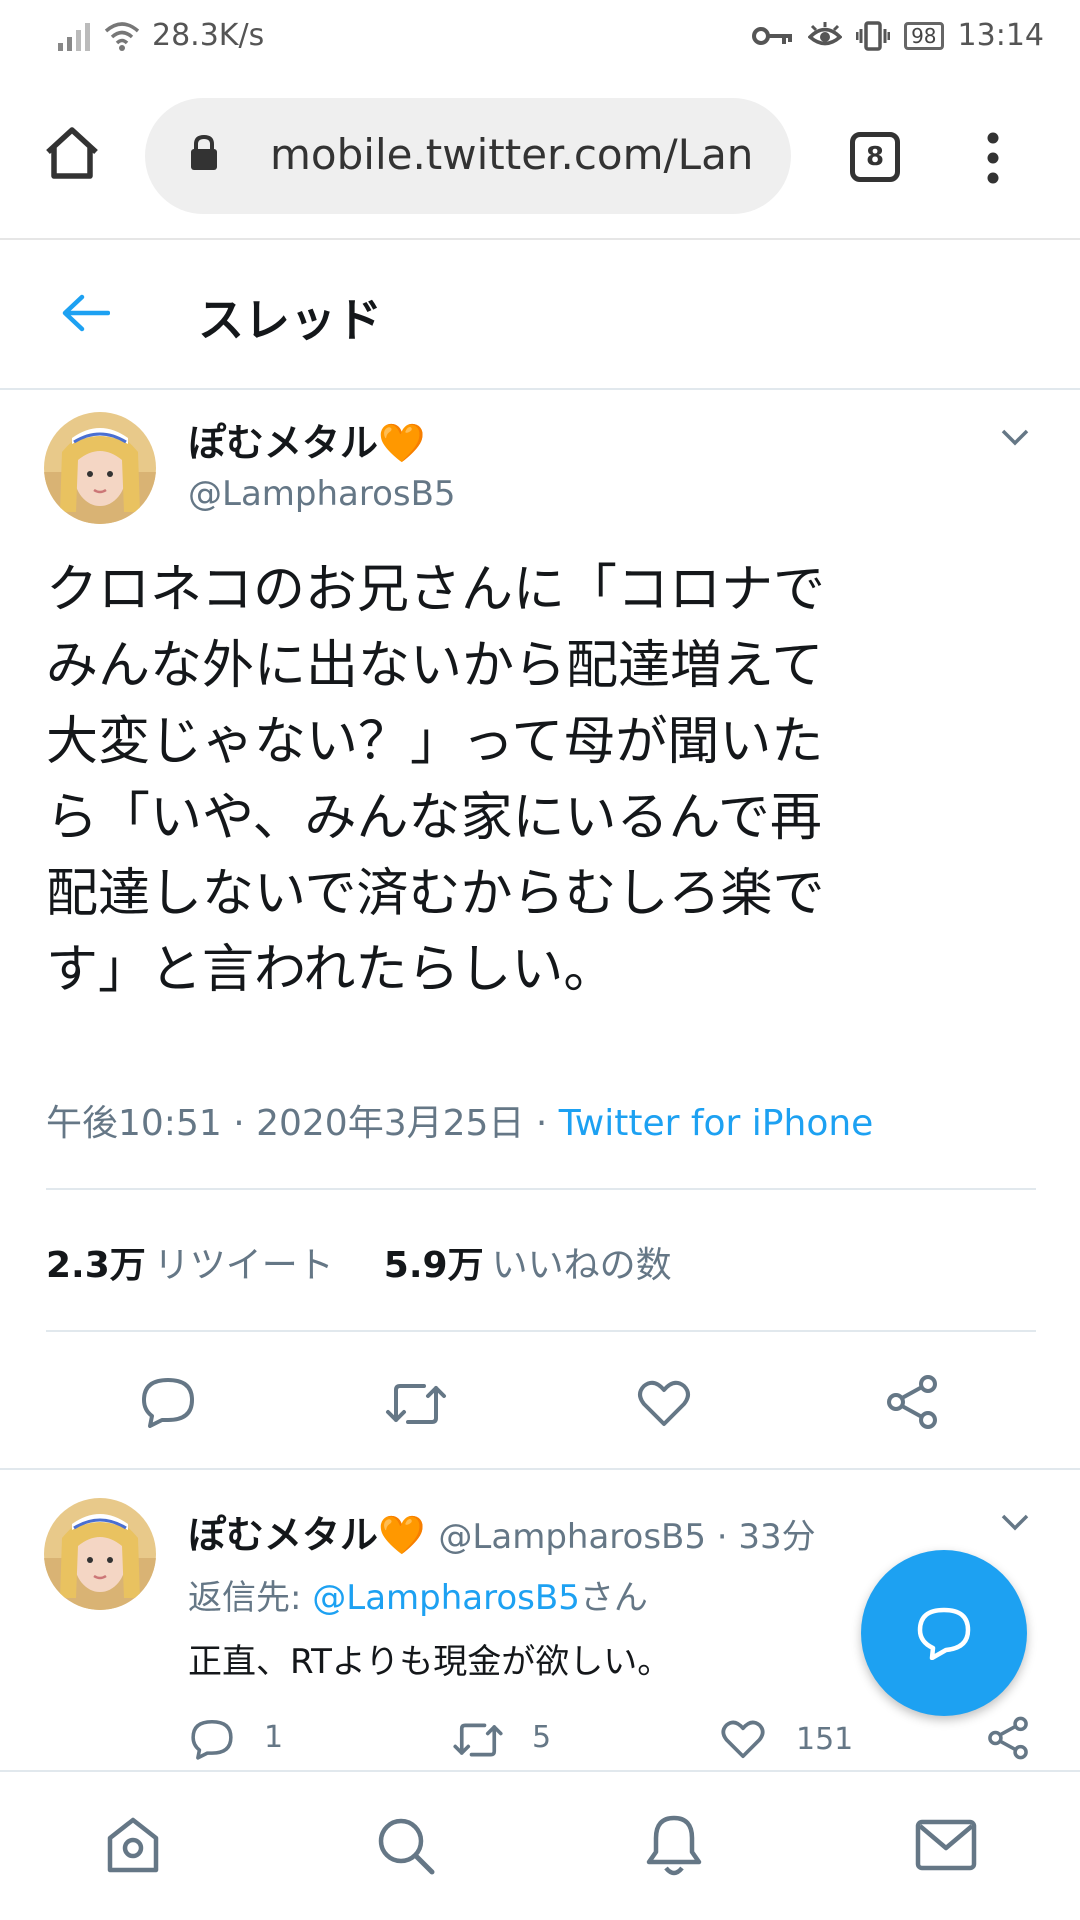 Image resolution: width=1080 pixels, height=1920 pixels. I want to click on reply-header: ぽむメタル🧡 @LampharosB5 · 33分, so click(502, 1531).